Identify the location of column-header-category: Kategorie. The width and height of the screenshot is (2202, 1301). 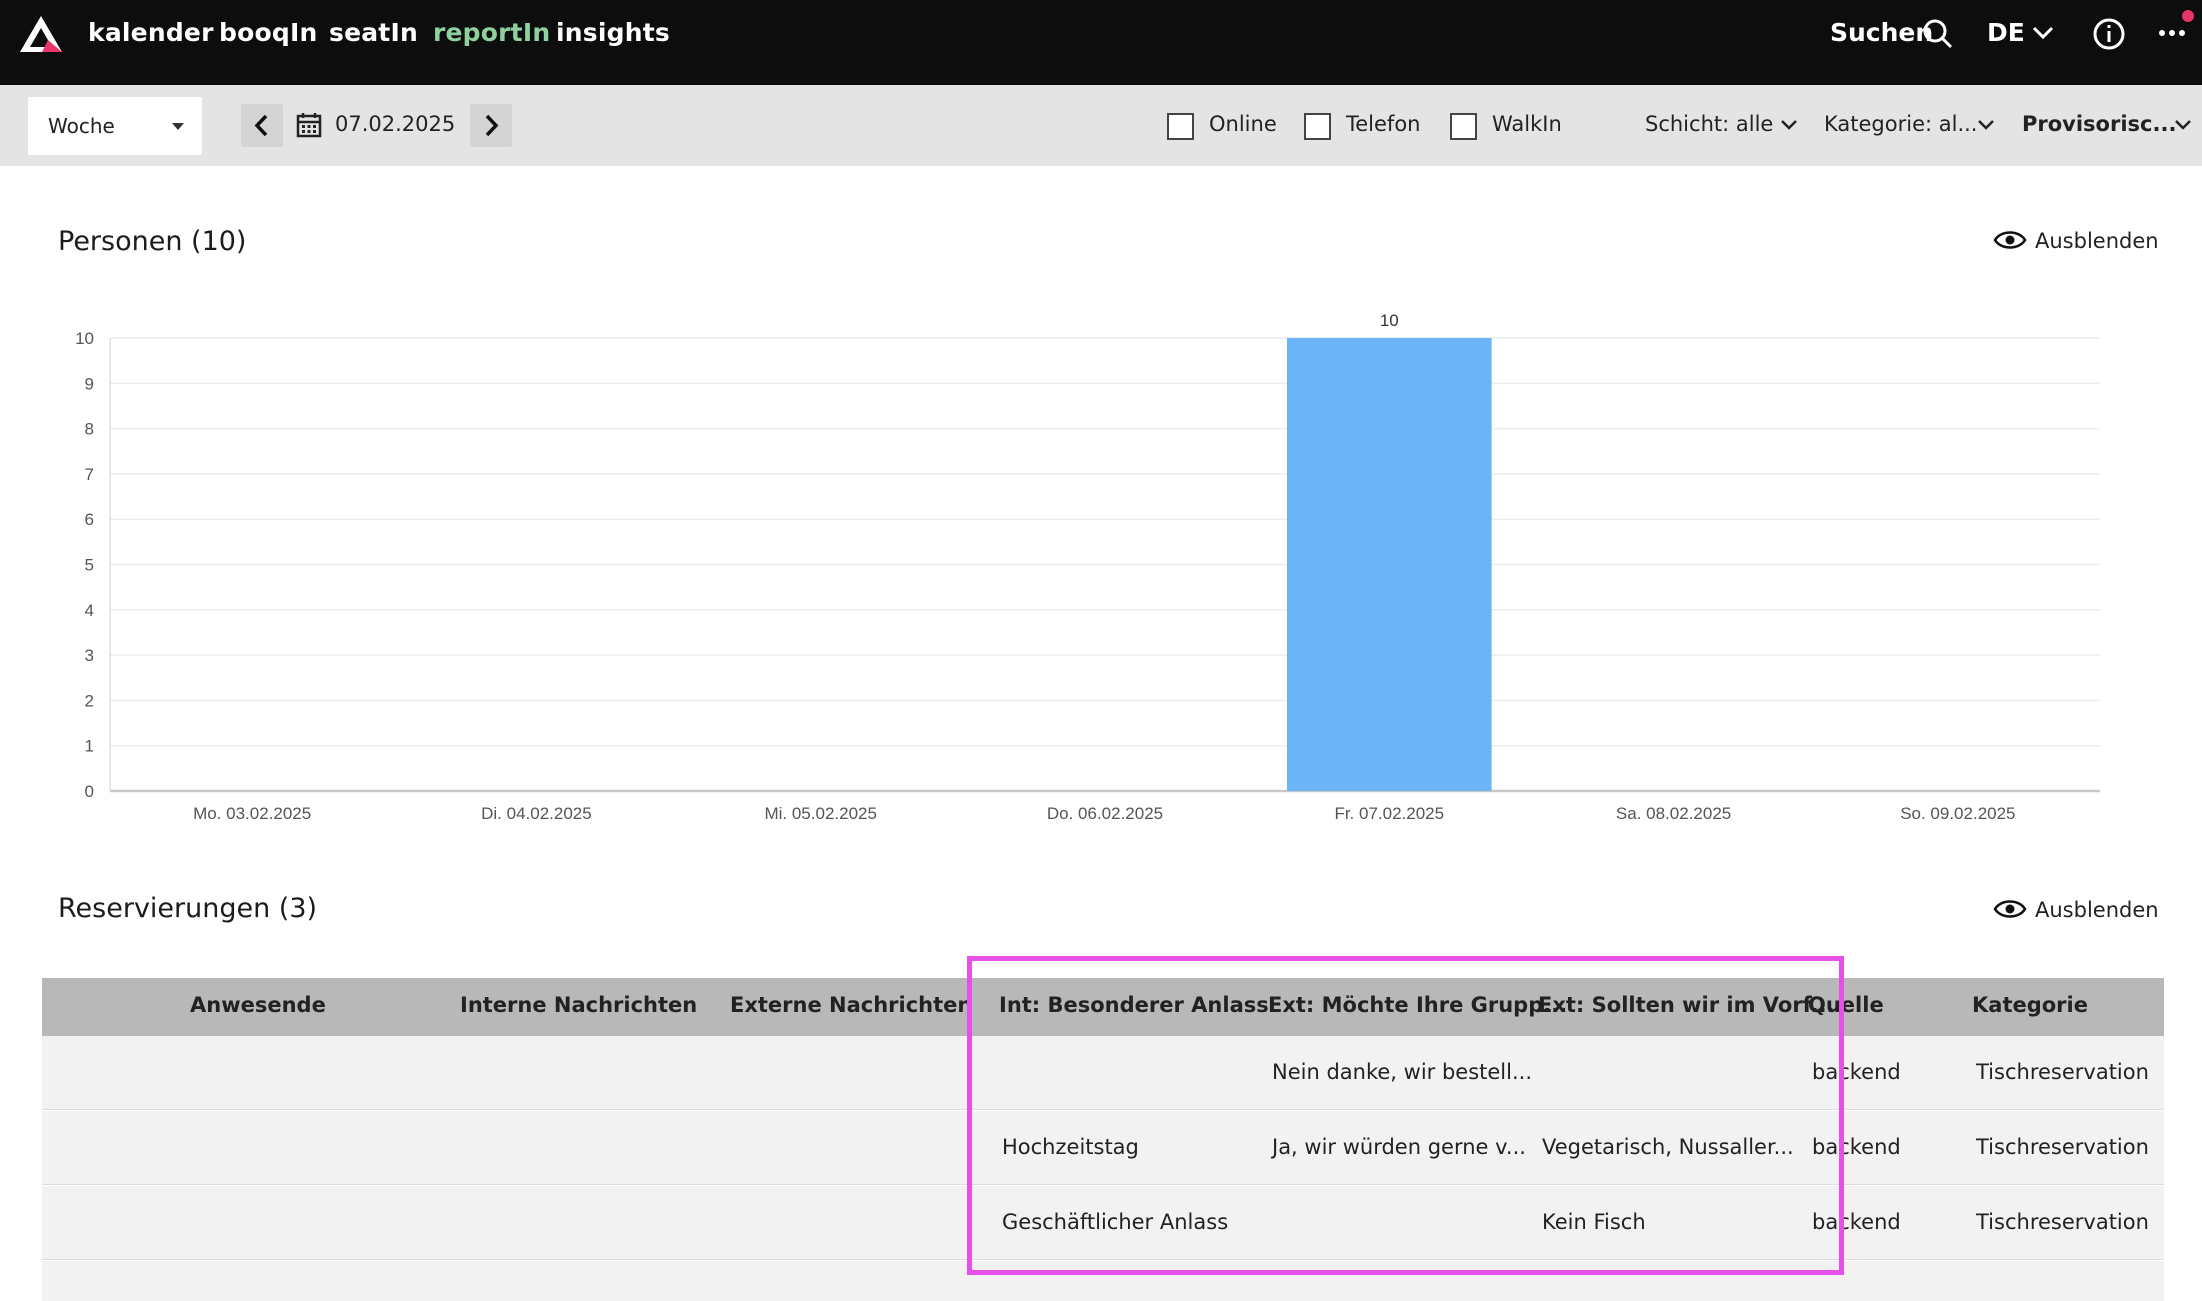
(2030, 1005).